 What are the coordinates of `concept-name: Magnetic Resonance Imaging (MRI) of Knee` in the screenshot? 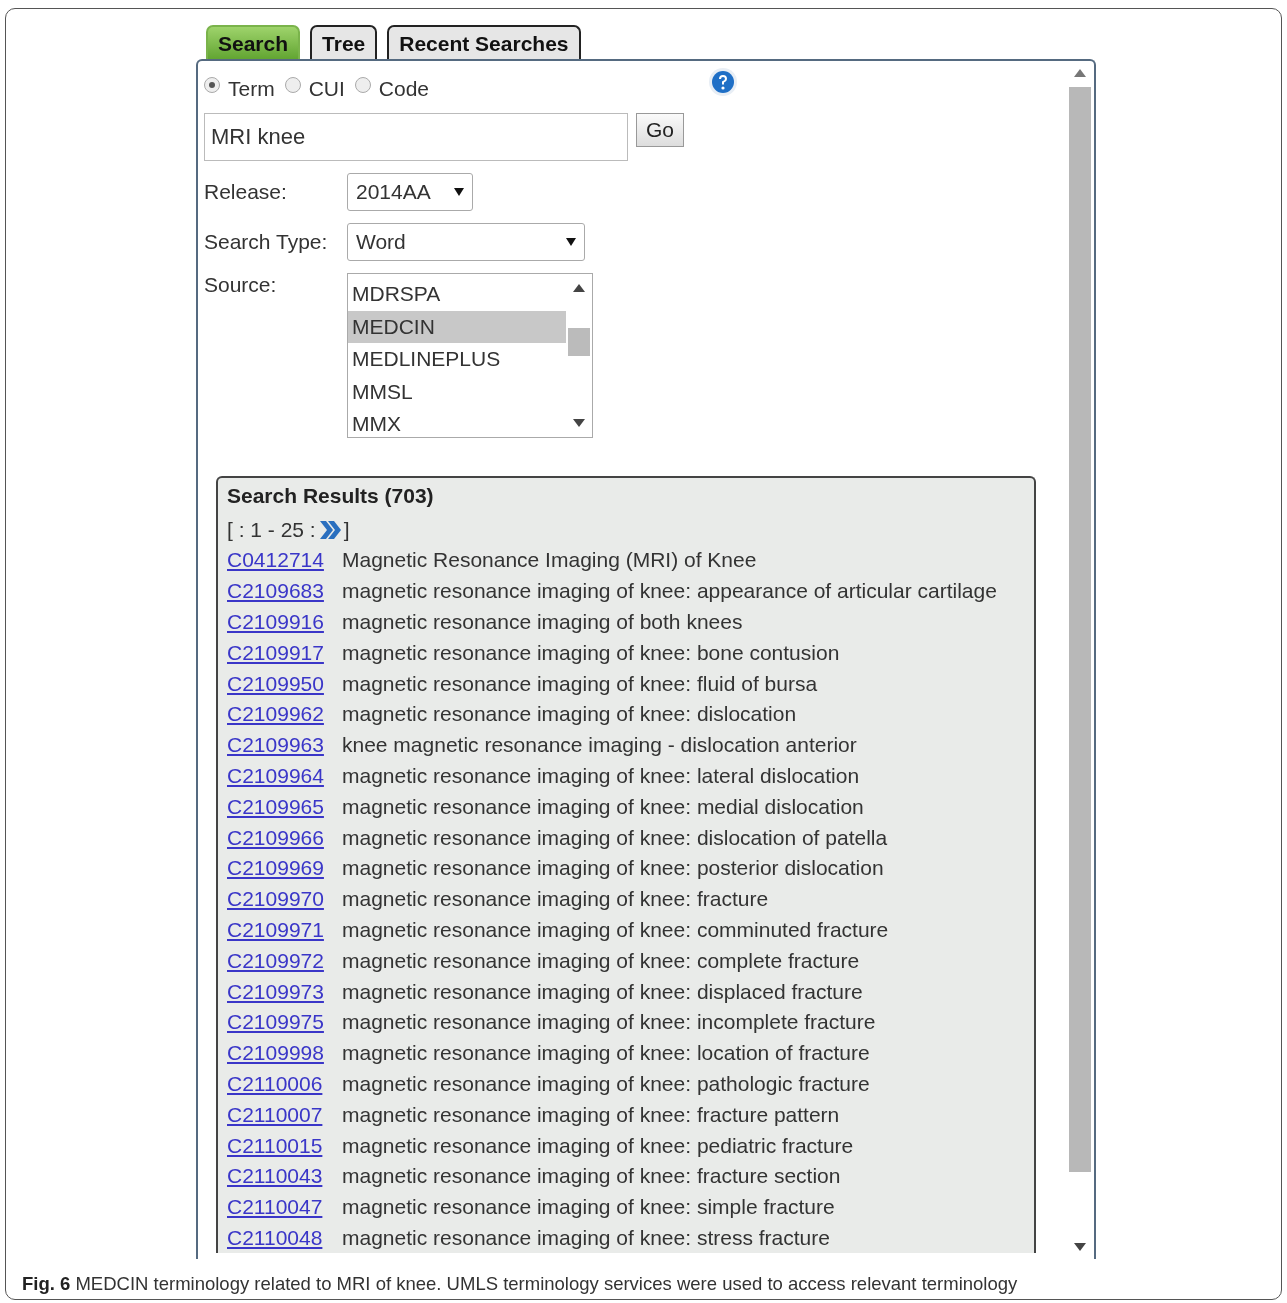 It's located at (549, 560).